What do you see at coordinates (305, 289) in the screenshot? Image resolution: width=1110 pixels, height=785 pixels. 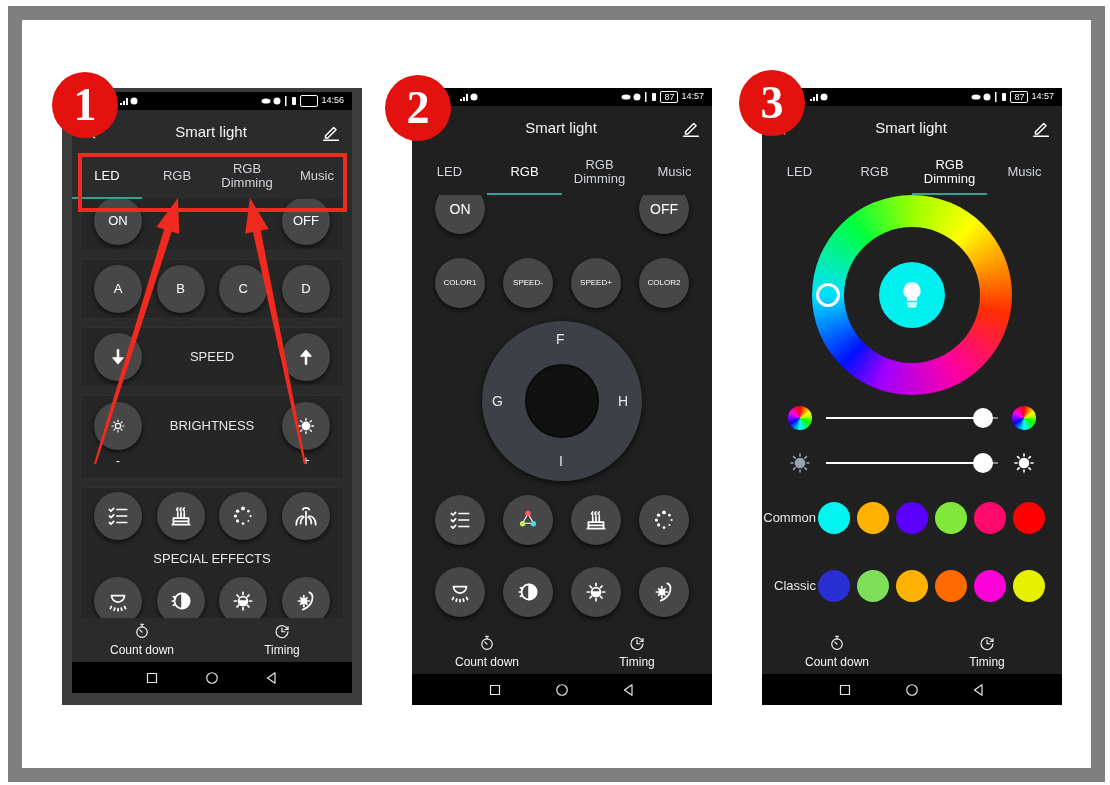 I see `key-button: D` at bounding box center [305, 289].